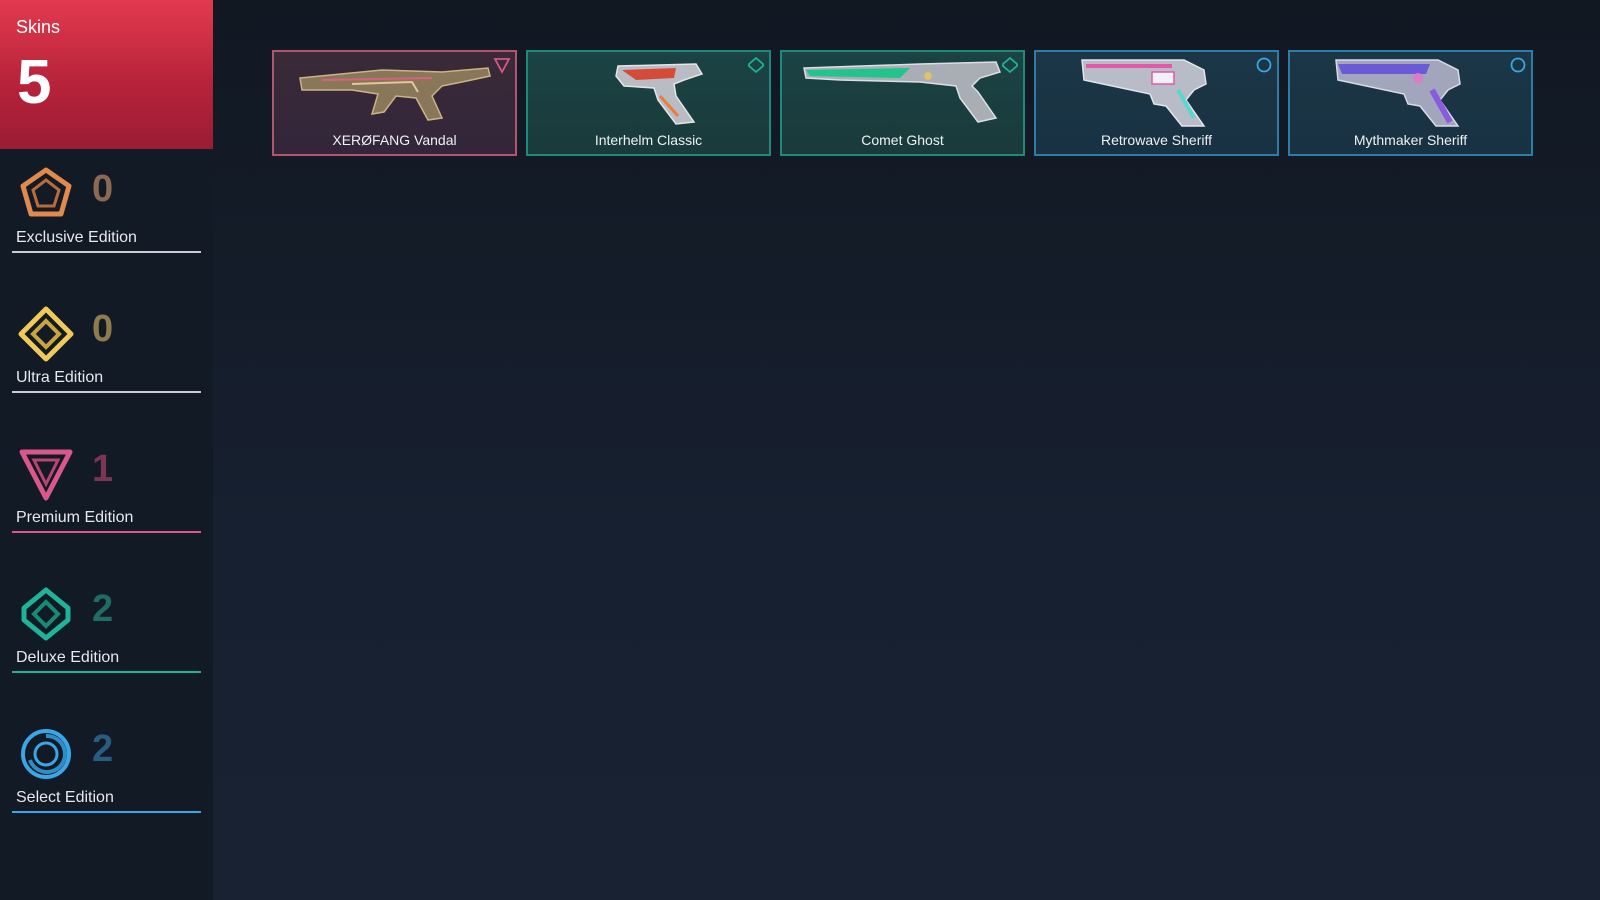 The width and height of the screenshot is (1600, 900). Describe the element at coordinates (1410, 140) in the screenshot. I see `skin-name: Mythmaker Sheriff` at that location.